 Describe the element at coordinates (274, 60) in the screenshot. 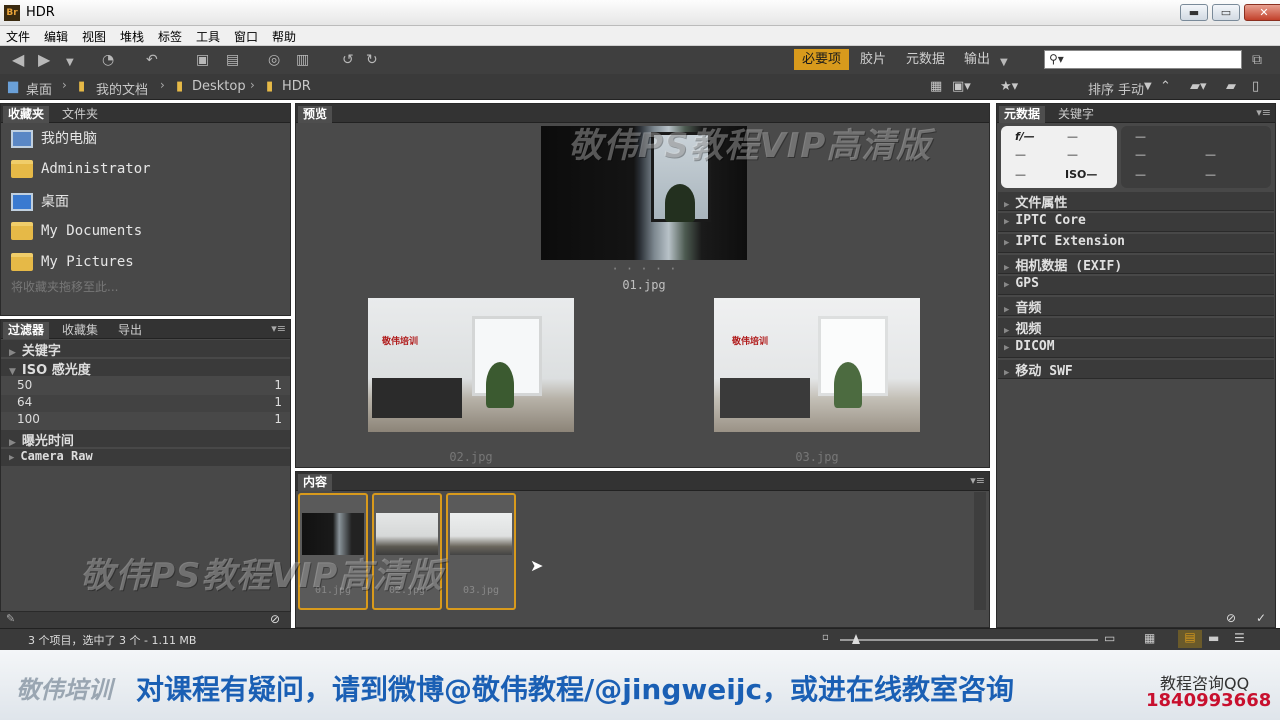

I see `open-in-camera-raw-icon: ◎` at that location.